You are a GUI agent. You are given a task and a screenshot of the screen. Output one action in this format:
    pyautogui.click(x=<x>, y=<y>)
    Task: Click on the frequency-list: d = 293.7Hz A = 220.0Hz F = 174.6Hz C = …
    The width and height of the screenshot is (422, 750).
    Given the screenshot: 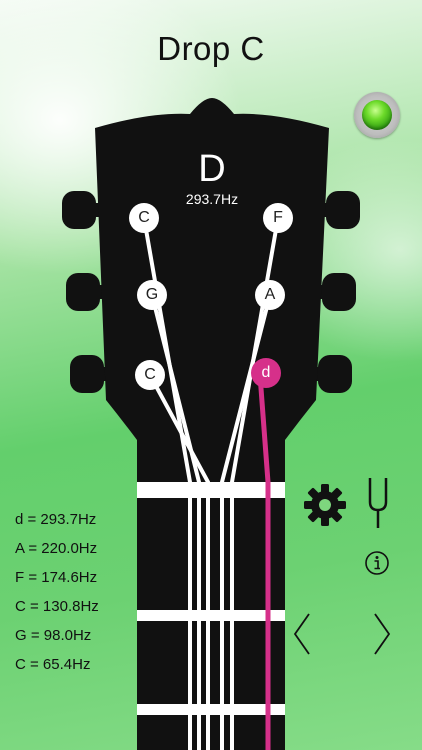 What is the action you would take?
    pyautogui.click(x=57, y=592)
    